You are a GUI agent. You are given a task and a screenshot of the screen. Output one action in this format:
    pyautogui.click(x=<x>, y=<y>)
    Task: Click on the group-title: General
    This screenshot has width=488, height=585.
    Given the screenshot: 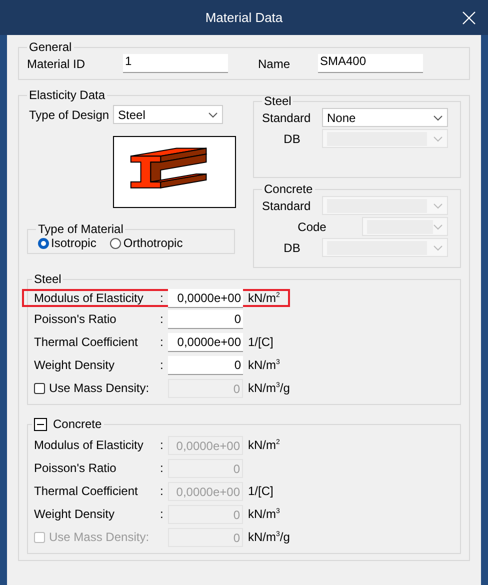 What is the action you would take?
    pyautogui.click(x=50, y=47)
    